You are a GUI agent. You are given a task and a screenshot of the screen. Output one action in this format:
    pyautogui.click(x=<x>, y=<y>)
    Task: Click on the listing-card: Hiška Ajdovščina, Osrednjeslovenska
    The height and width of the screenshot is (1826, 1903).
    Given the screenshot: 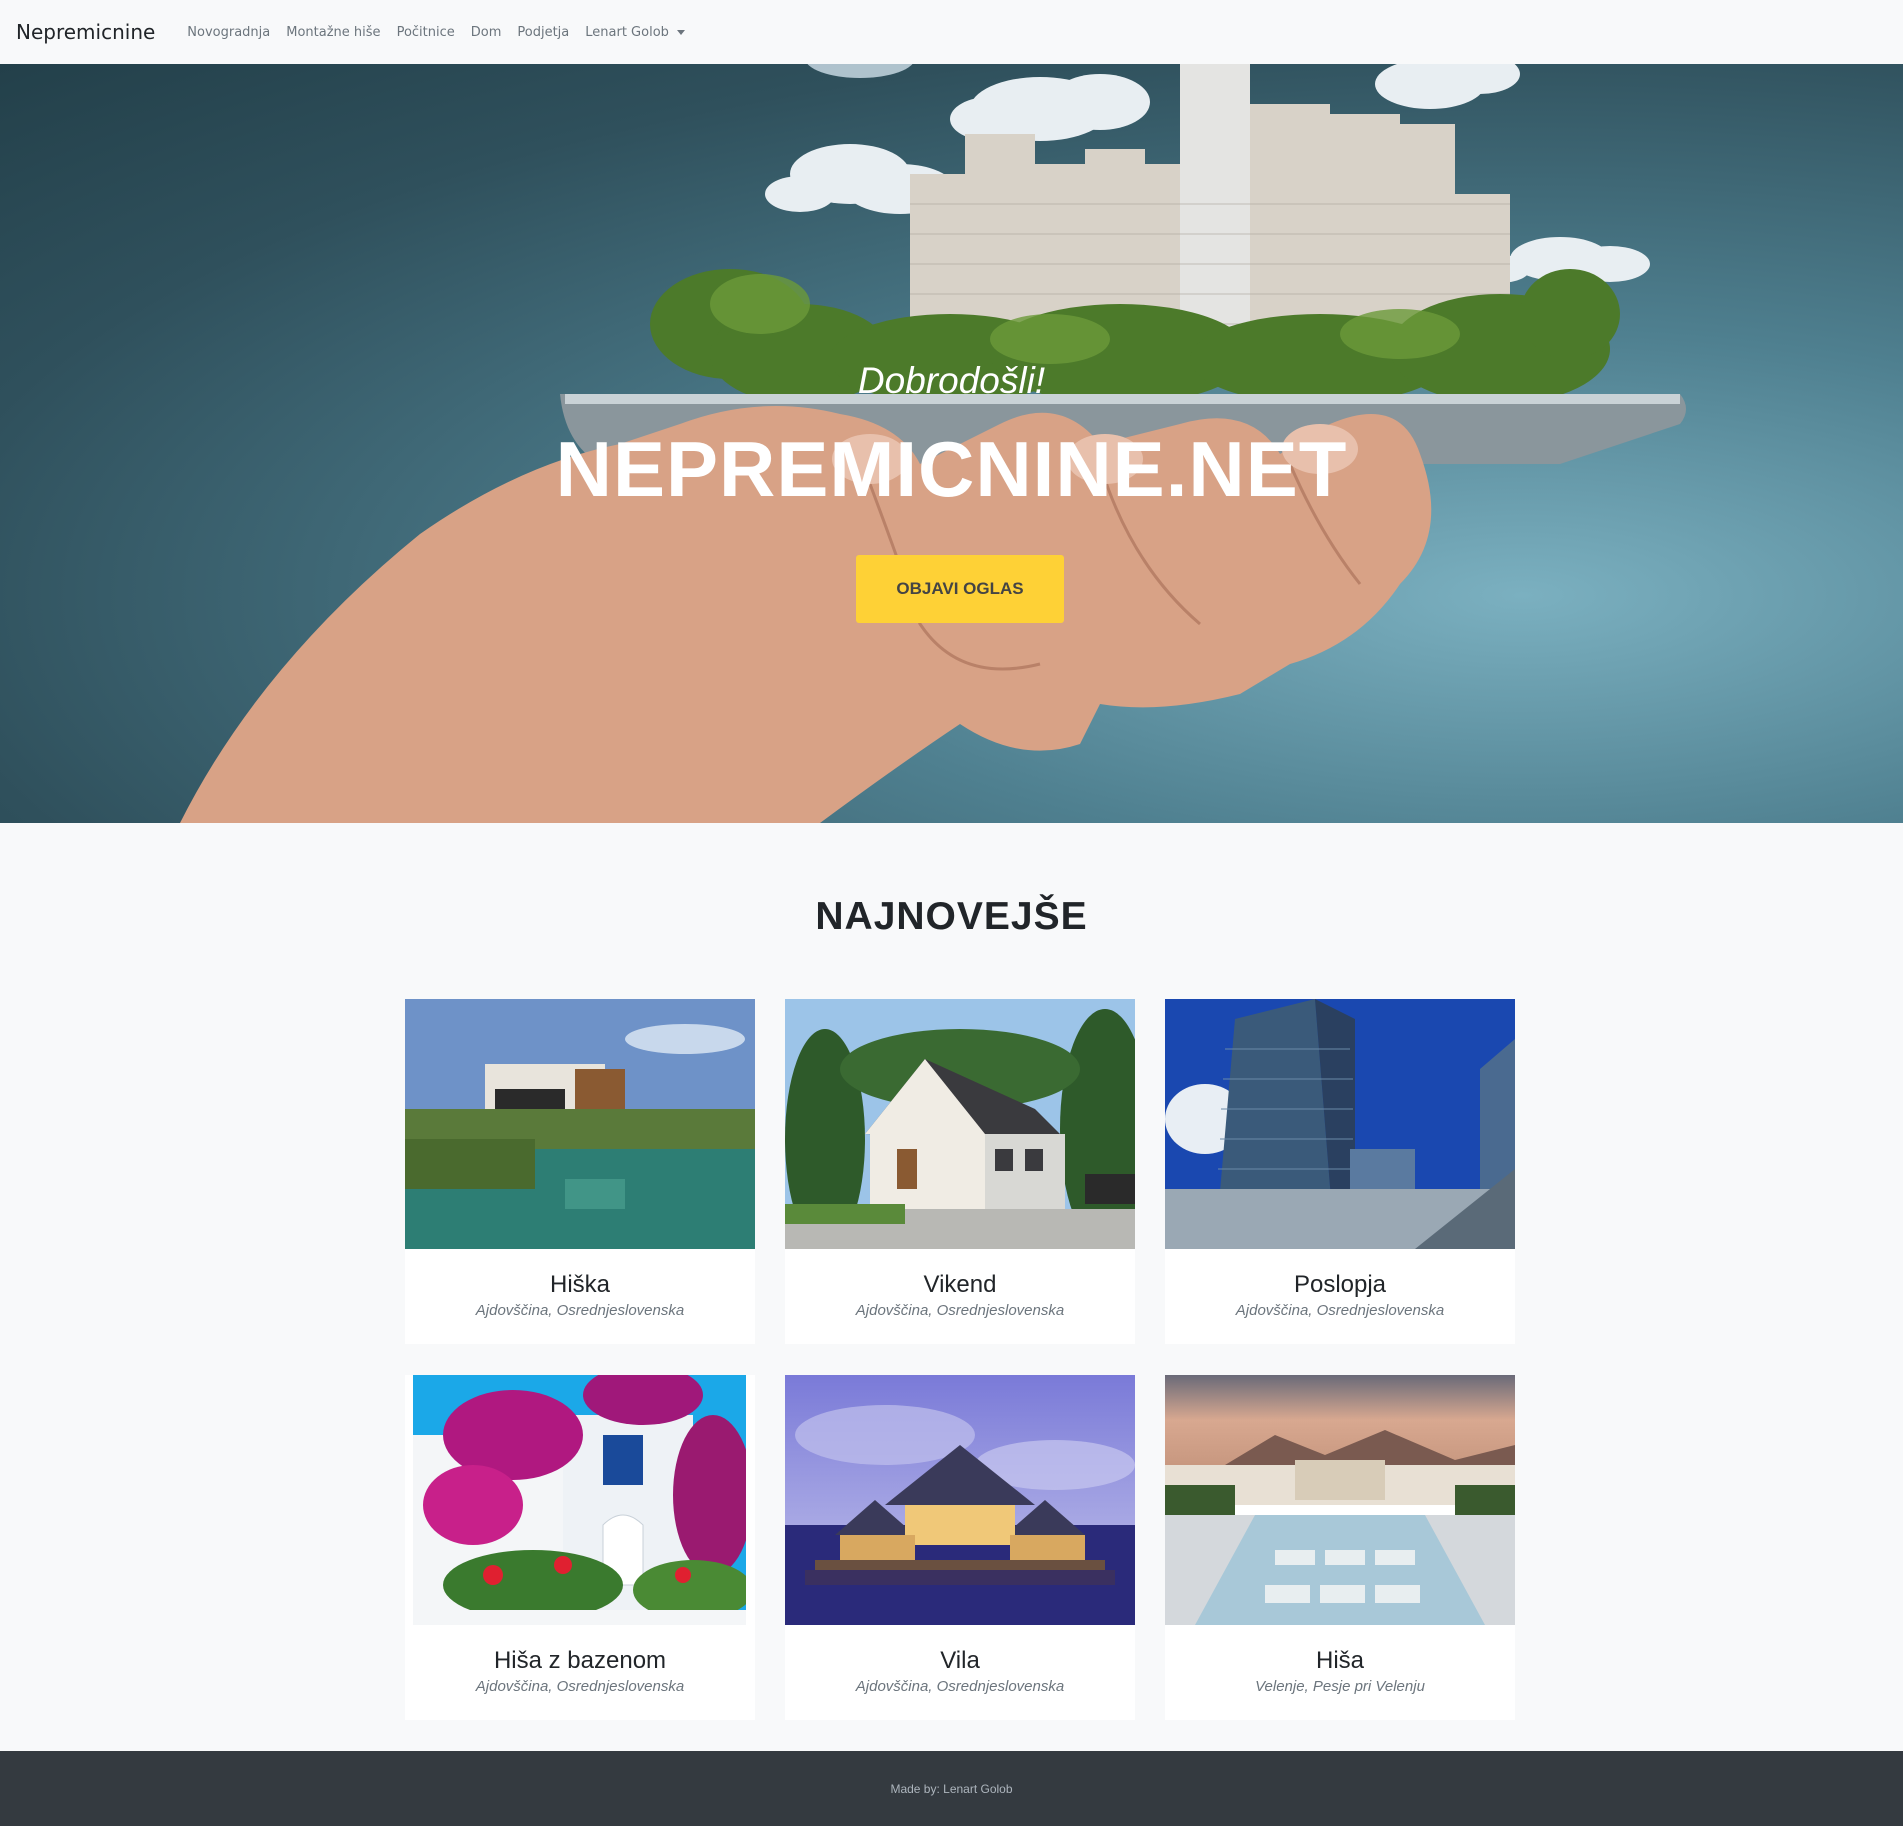 What is the action you would take?
    pyautogui.click(x=580, y=1171)
    